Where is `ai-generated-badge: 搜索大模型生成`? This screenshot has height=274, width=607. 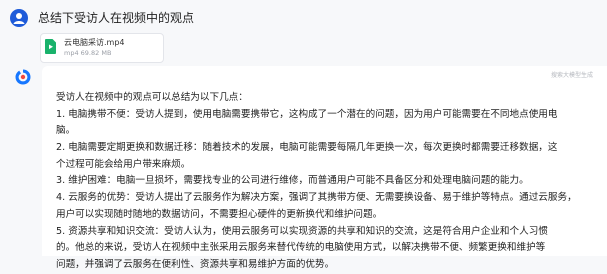 ai-generated-badge: 搜索大模型生成 is located at coordinates (571, 75).